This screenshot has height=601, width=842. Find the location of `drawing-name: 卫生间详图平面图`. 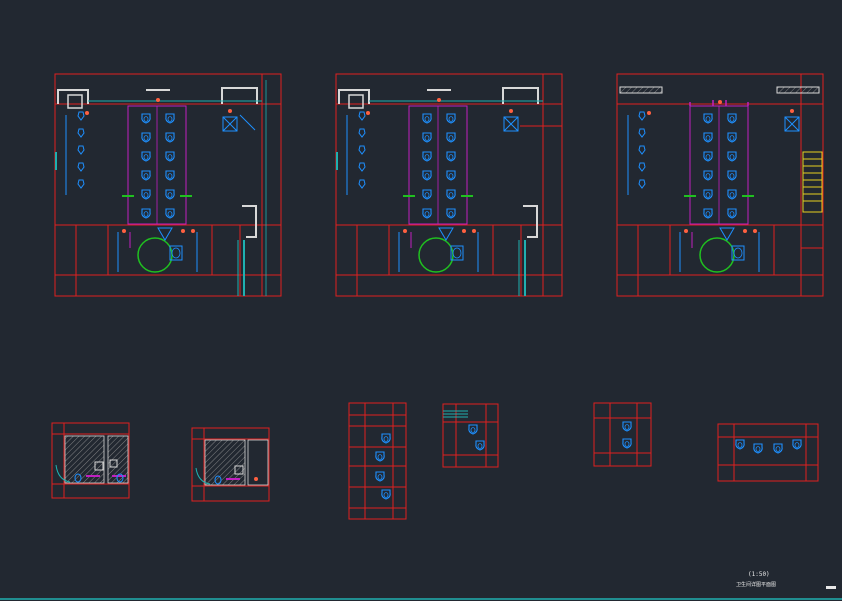

drawing-name: 卫生间详图平面图 is located at coordinates (756, 585).